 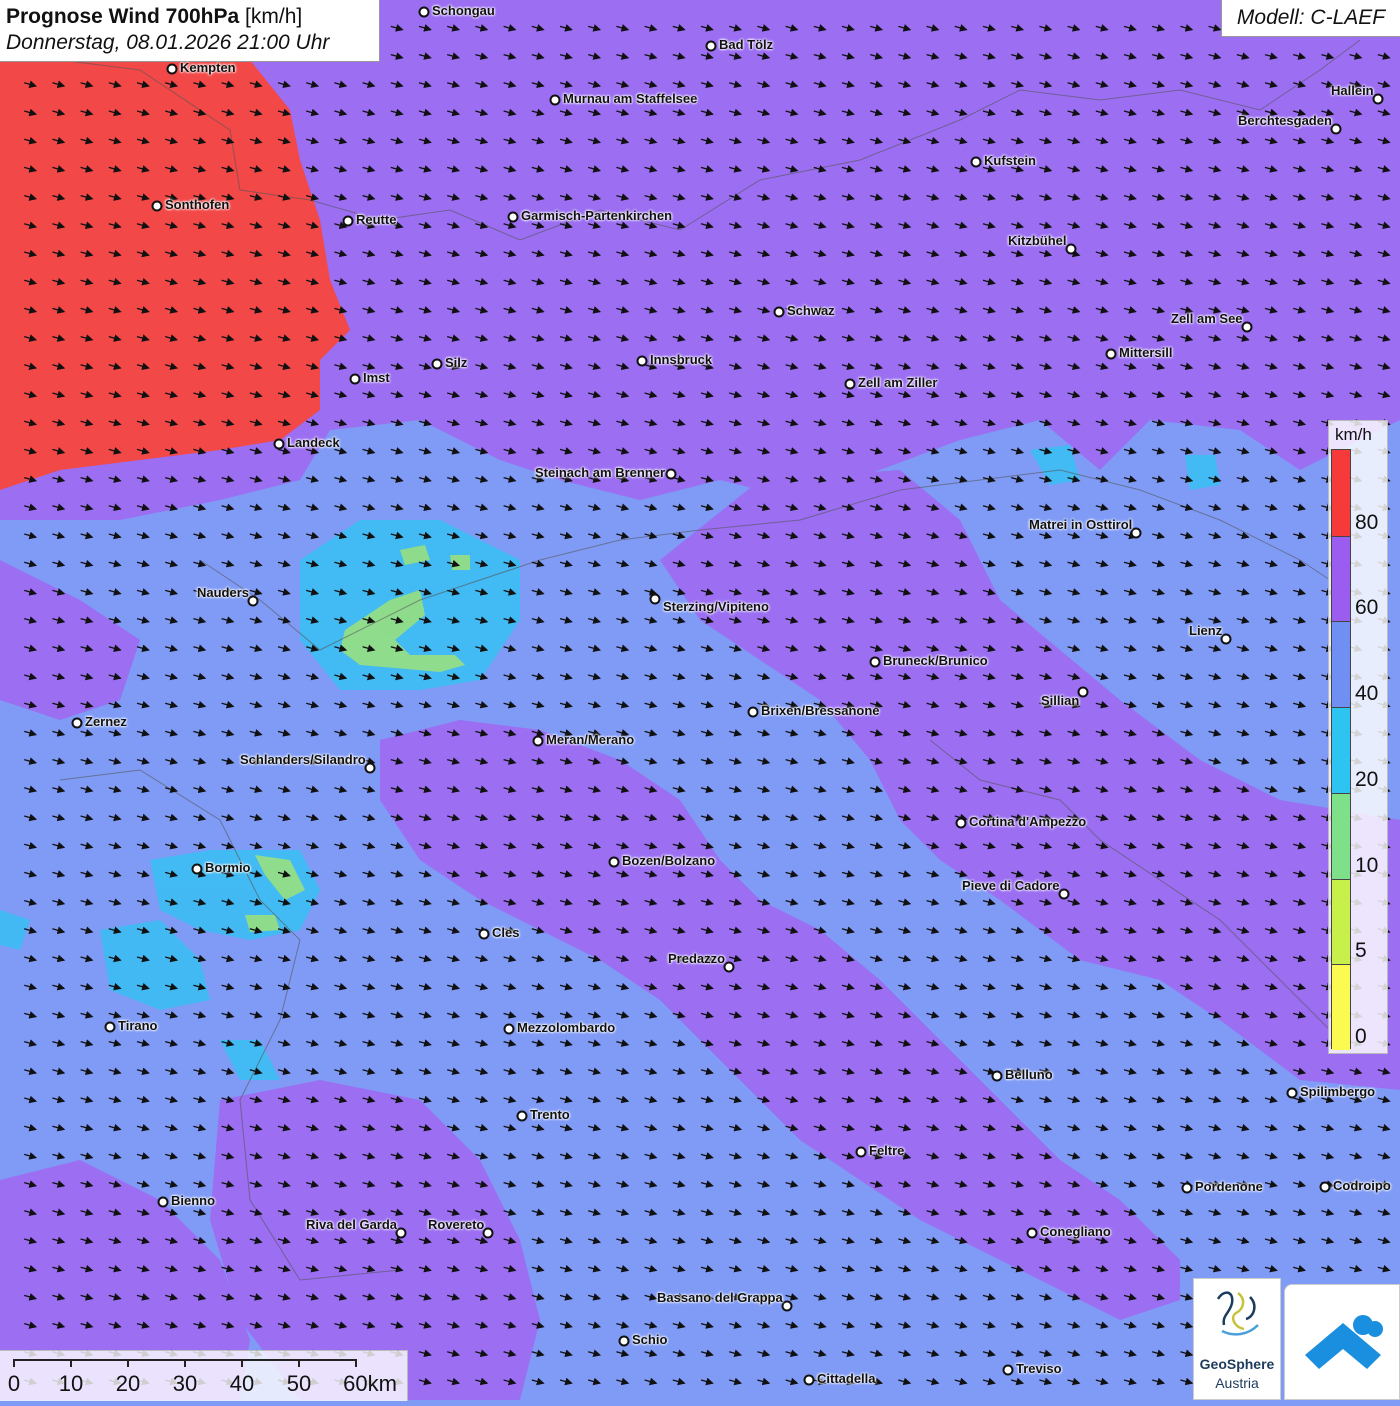 What do you see at coordinates (1310, 18) in the screenshot?
I see `model-label: Modell: C-LAEF` at bounding box center [1310, 18].